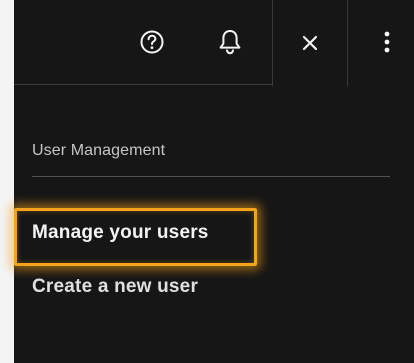  I want to click on create-user-link: Create a new user, so click(115, 287).